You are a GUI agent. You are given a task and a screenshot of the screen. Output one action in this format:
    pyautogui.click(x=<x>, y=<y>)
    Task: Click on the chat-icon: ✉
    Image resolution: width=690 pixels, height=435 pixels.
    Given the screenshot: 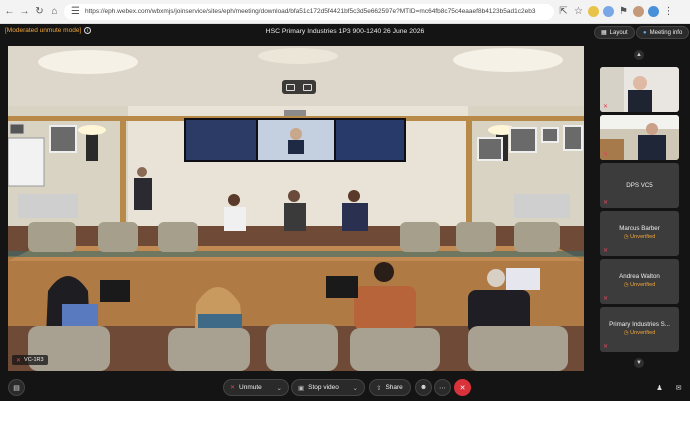 What is the action you would take?
    pyautogui.click(x=678, y=387)
    